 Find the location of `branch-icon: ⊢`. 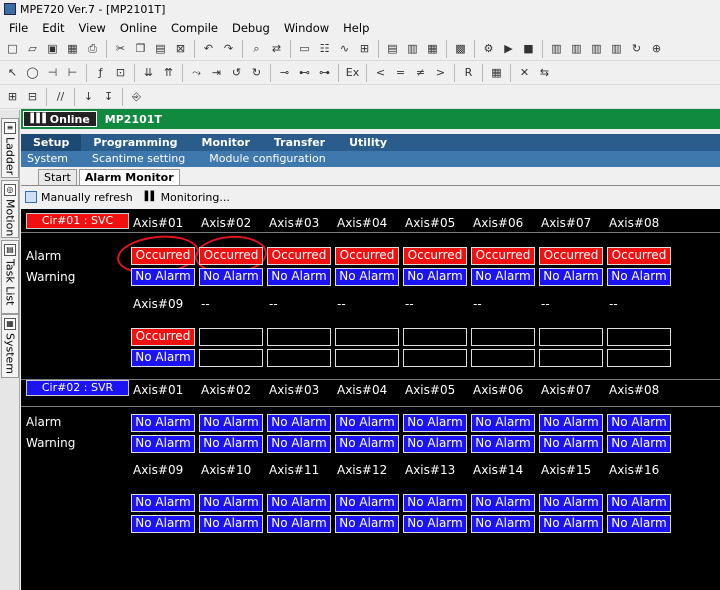

branch-icon: ⊢ is located at coordinates (72, 72).